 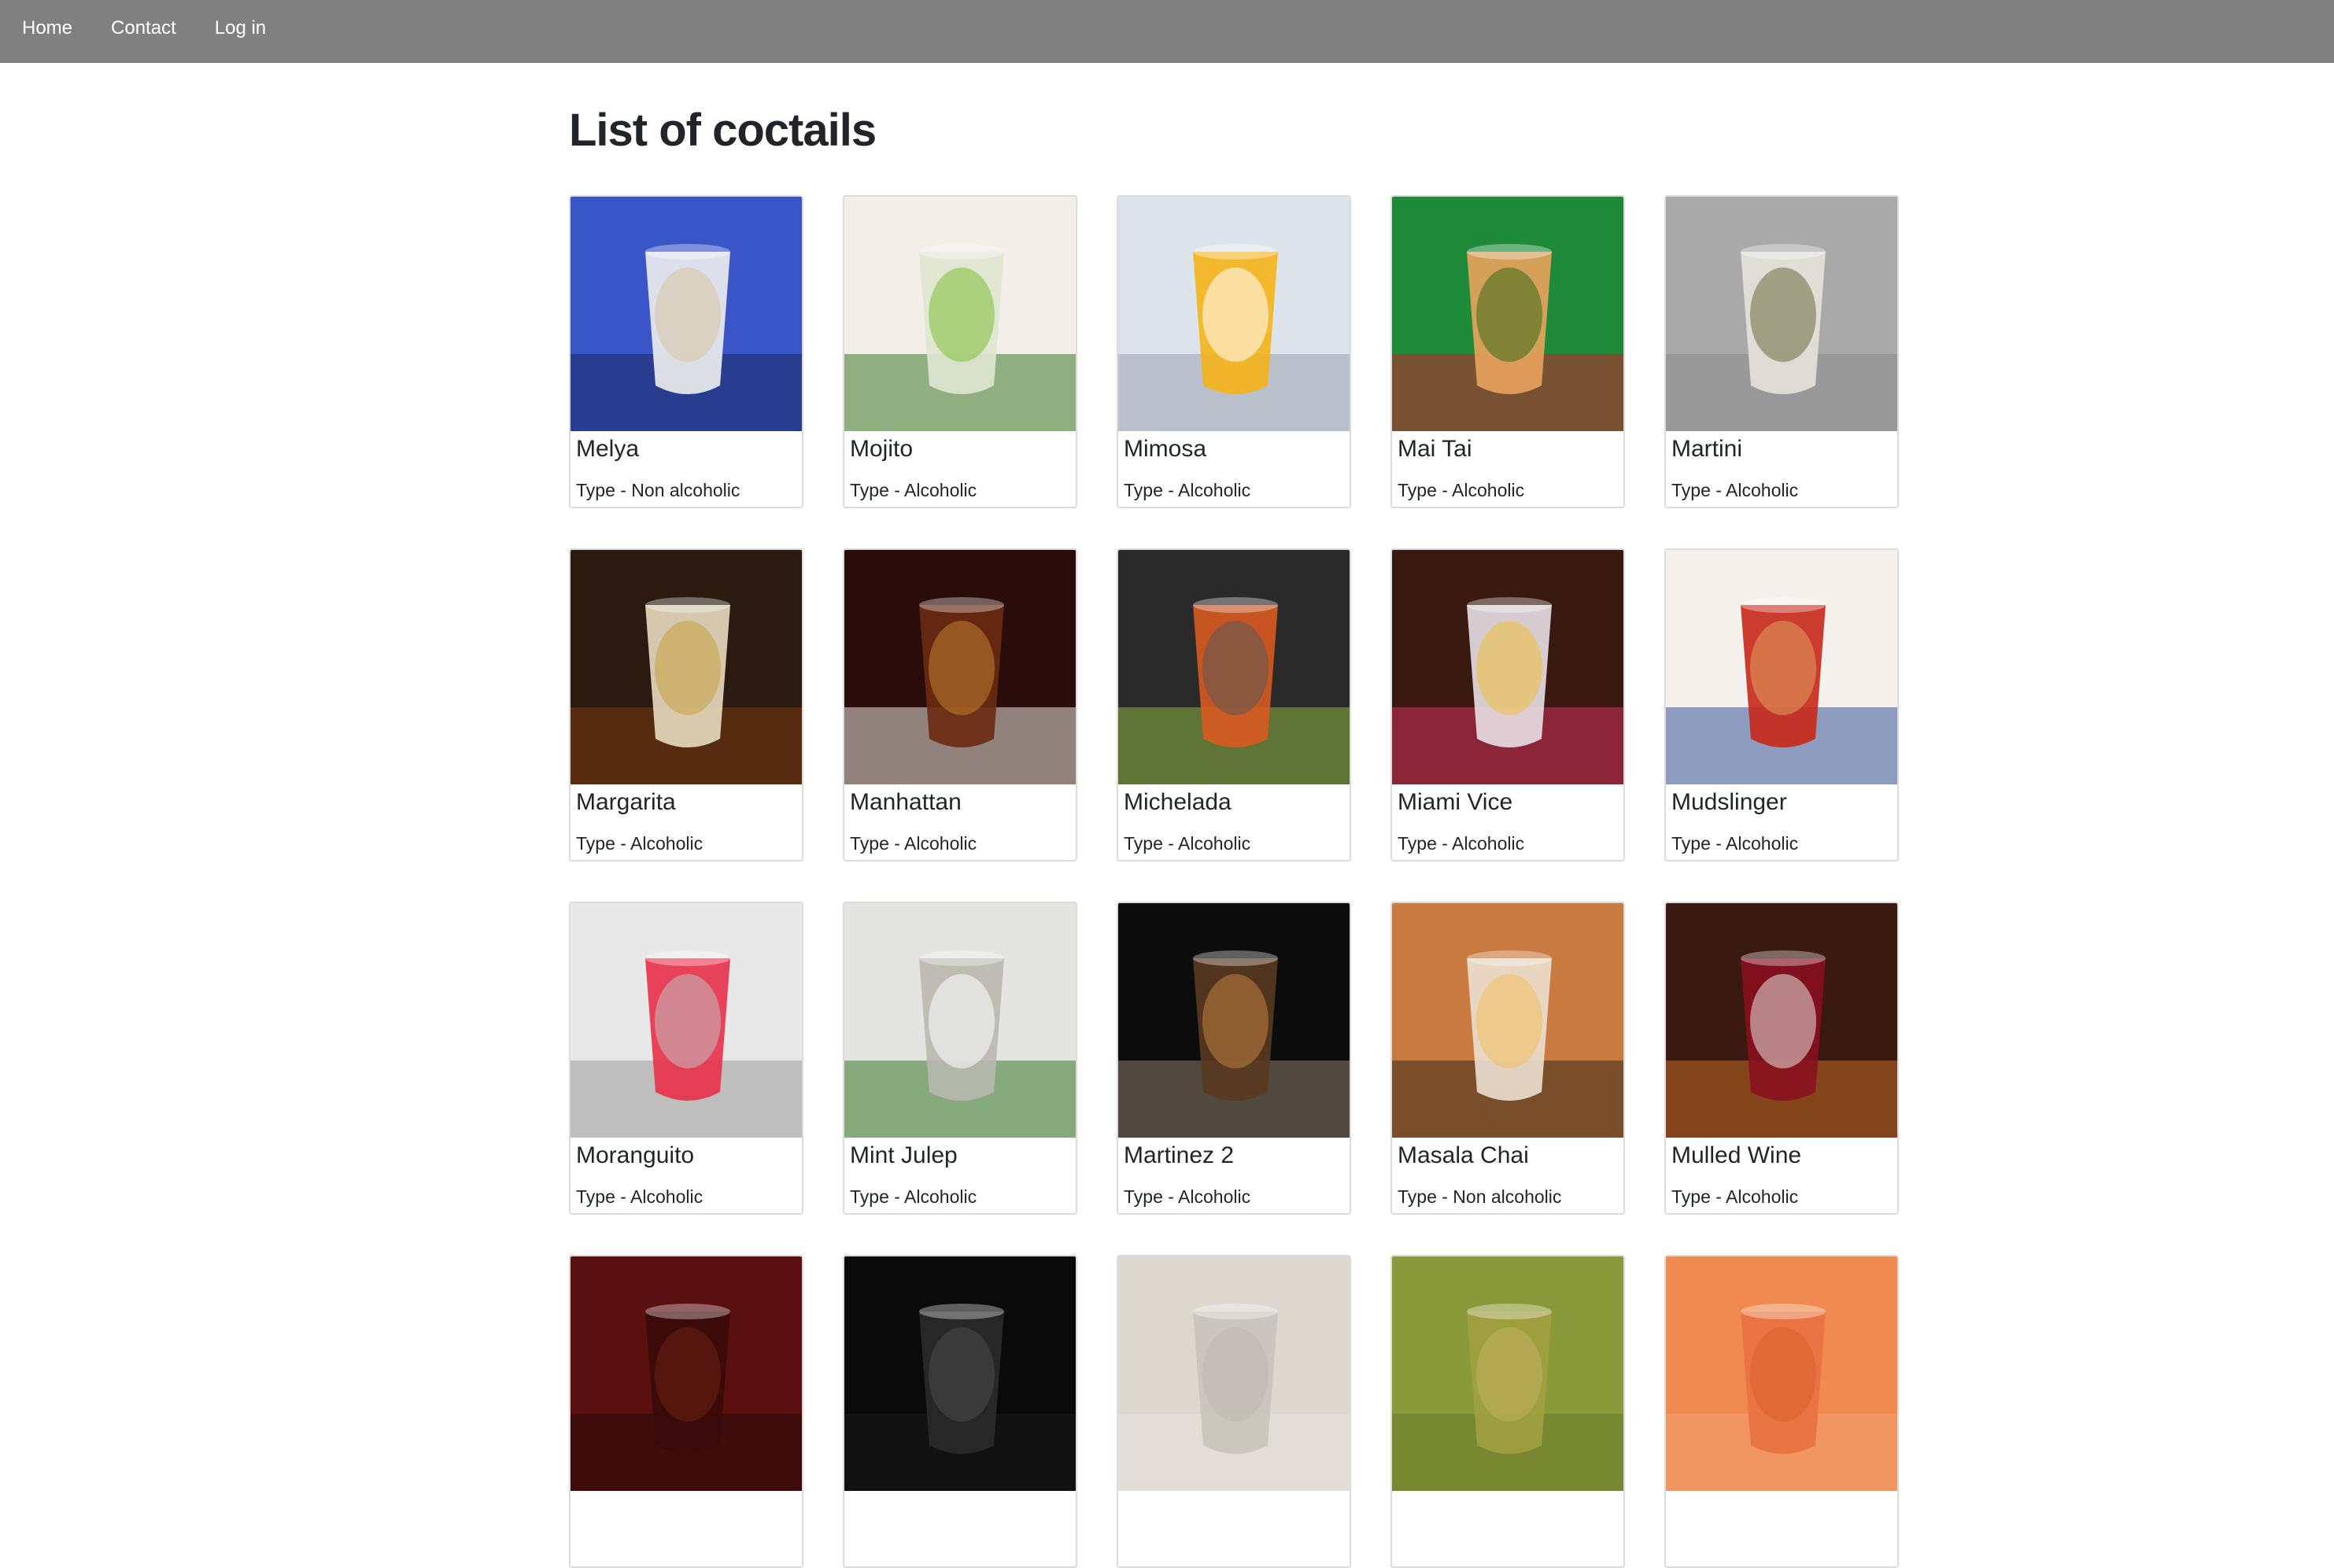 What do you see at coordinates (1165, 450) in the screenshot?
I see `cocktail-name: Mimosa` at bounding box center [1165, 450].